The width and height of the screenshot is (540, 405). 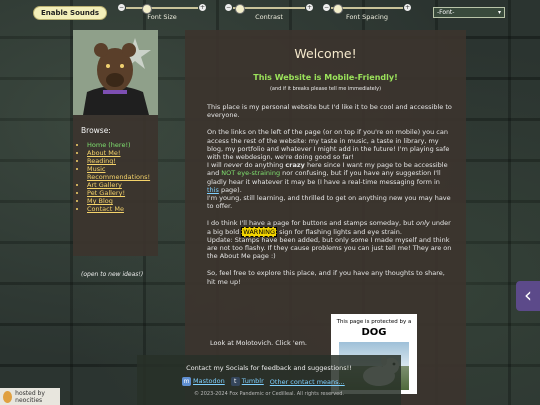 What do you see at coordinates (233, 165) in the screenshot?
I see `never-emphasis: never` at bounding box center [233, 165].